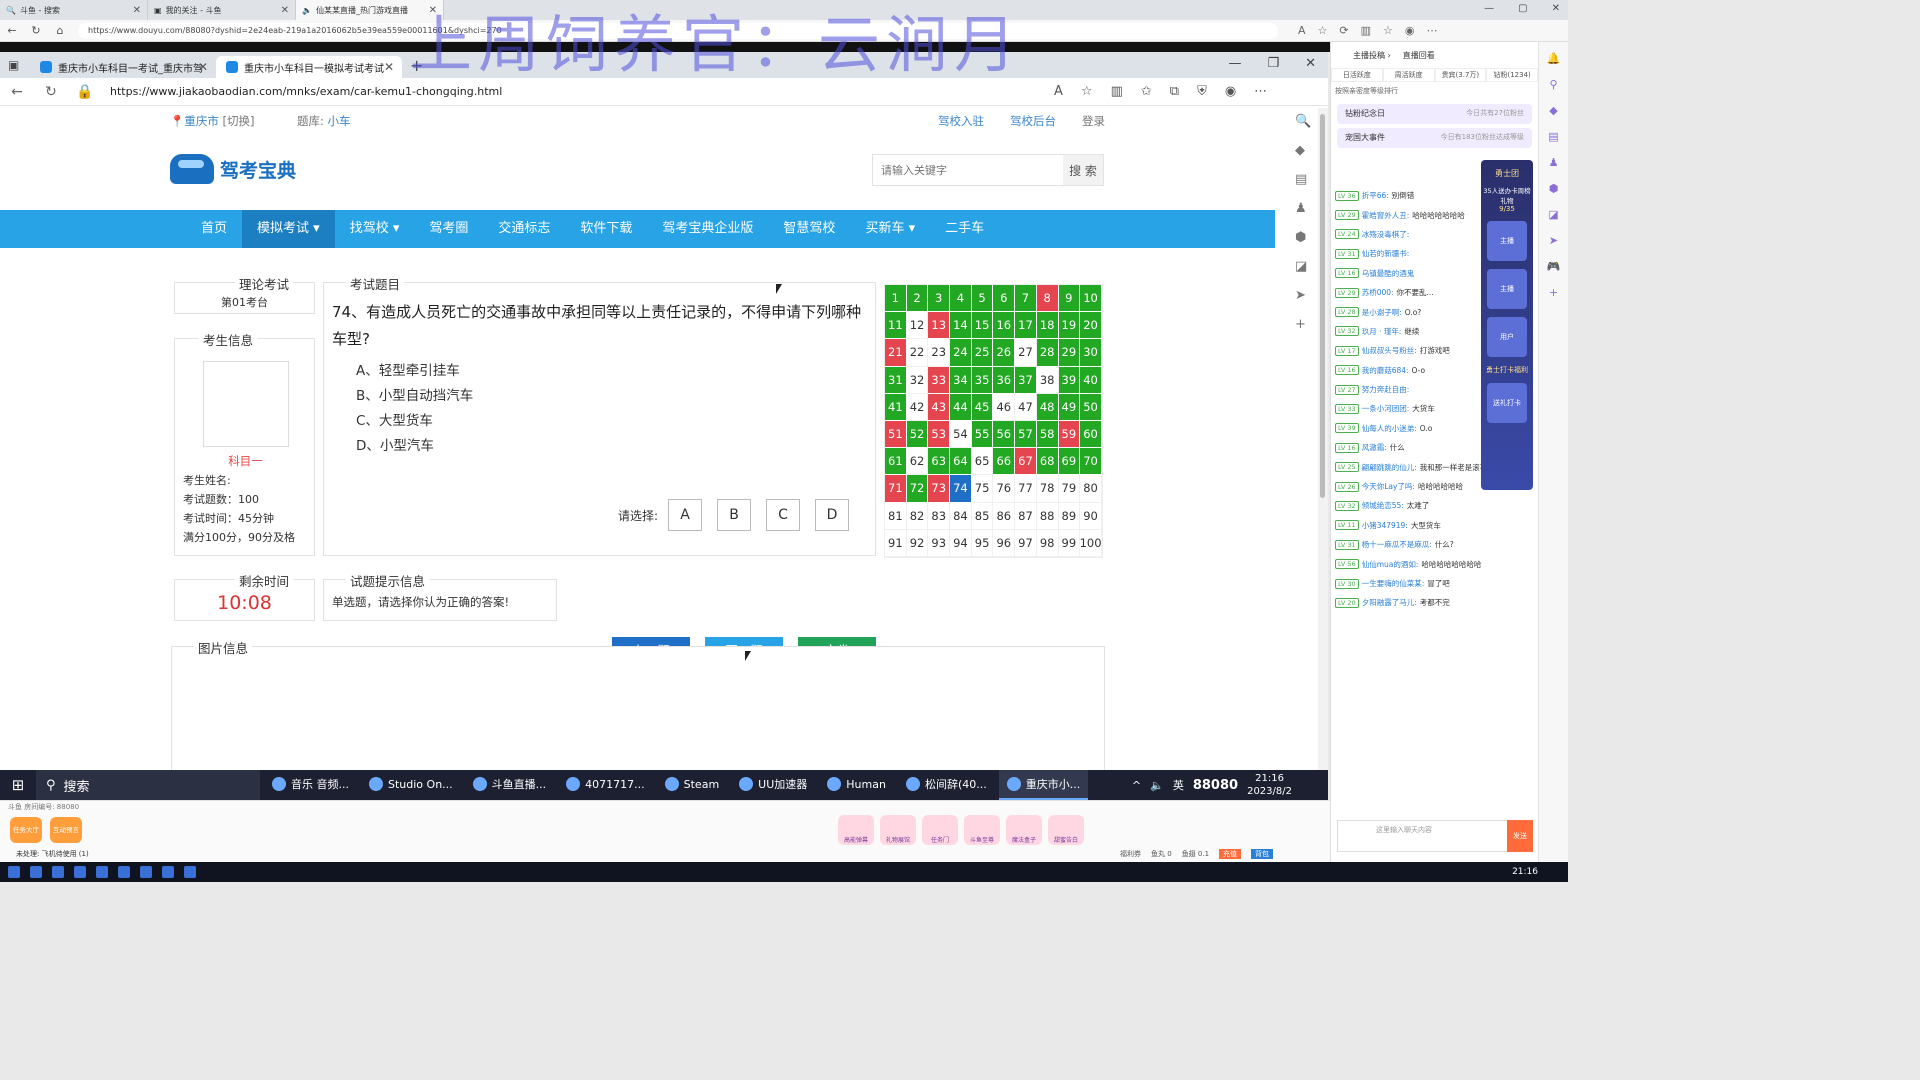 This screenshot has height=1080, width=1920. Describe the element at coordinates (896, 380) in the screenshot. I see `answer-grid-cell: 31` at that location.